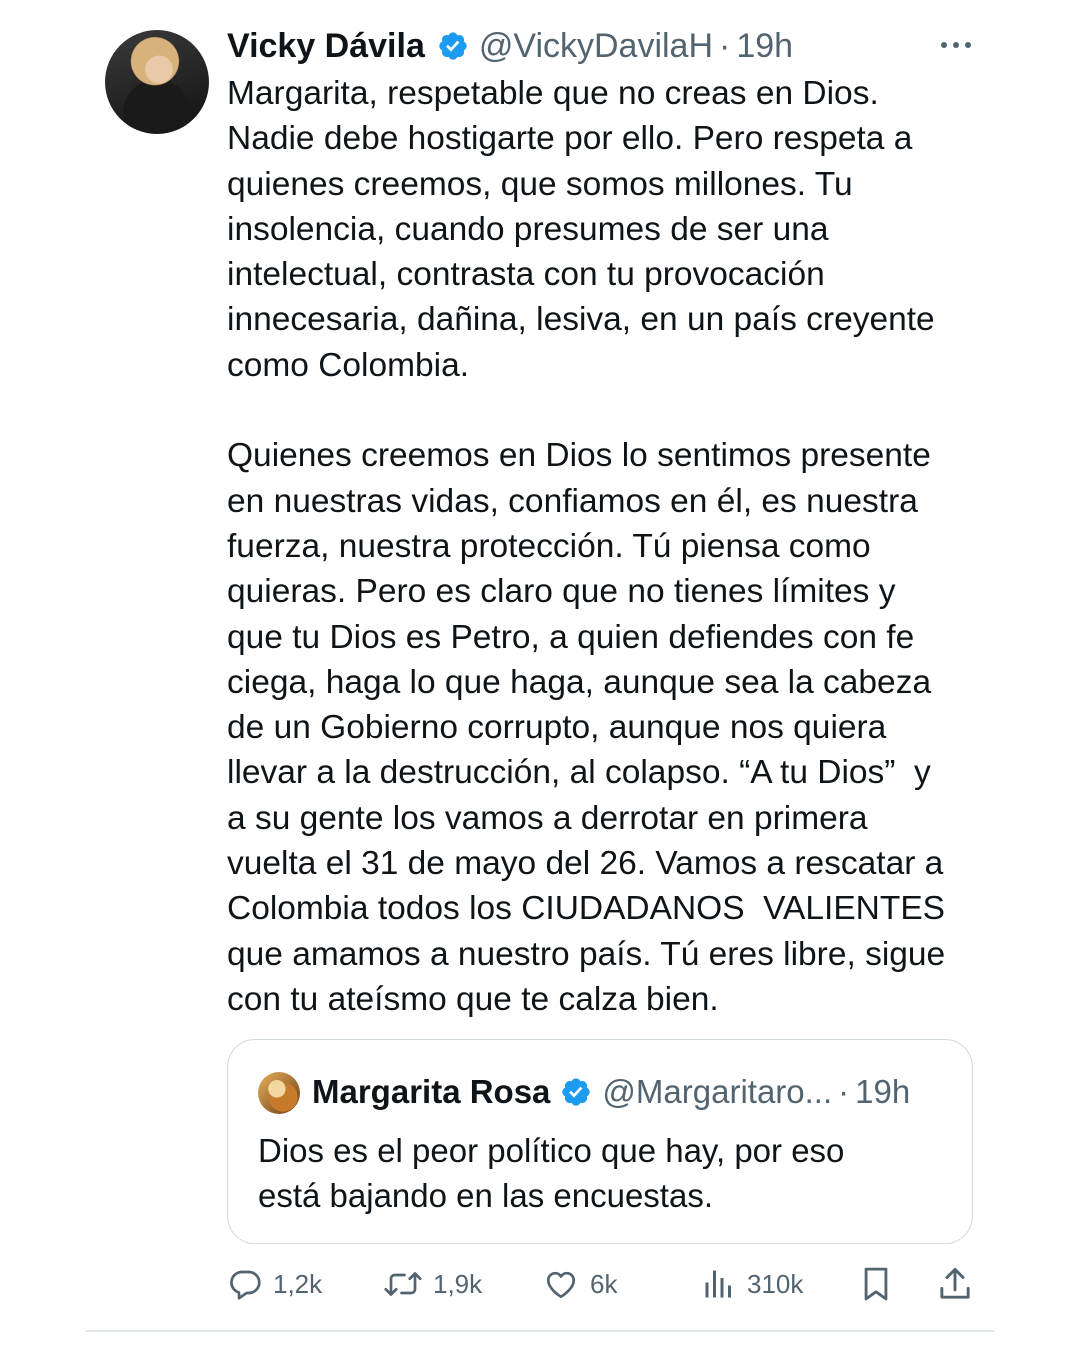  Describe the element at coordinates (596, 46) in the screenshot. I see `author-handle: @VickyDavilaH` at that location.